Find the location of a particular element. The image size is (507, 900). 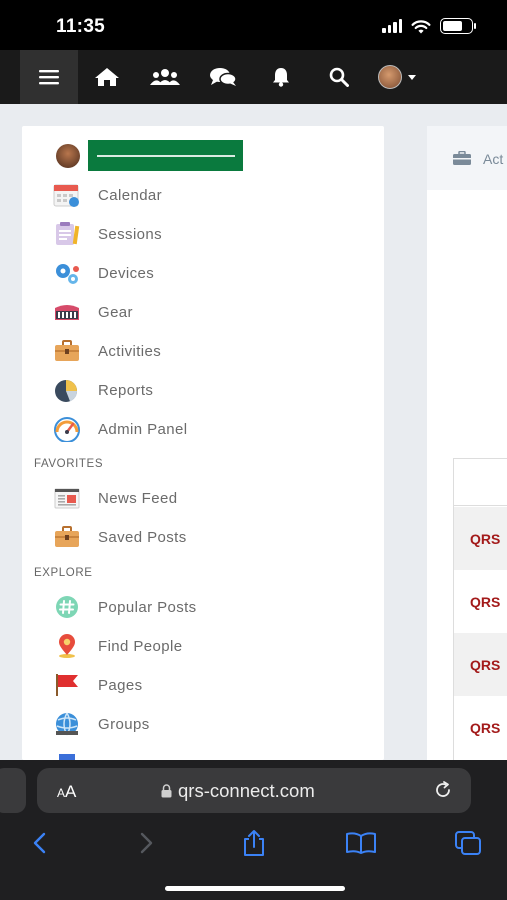

account-menu-button is located at coordinates (397, 77).